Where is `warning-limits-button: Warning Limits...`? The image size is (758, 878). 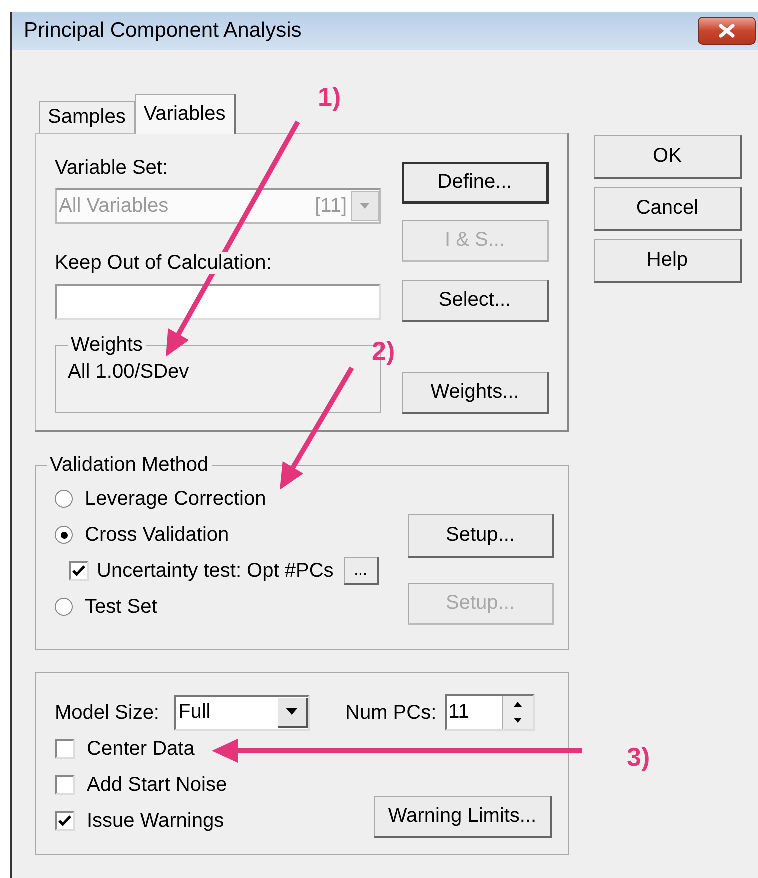
warning-limits-button: Warning Limits... is located at coordinates (463, 817).